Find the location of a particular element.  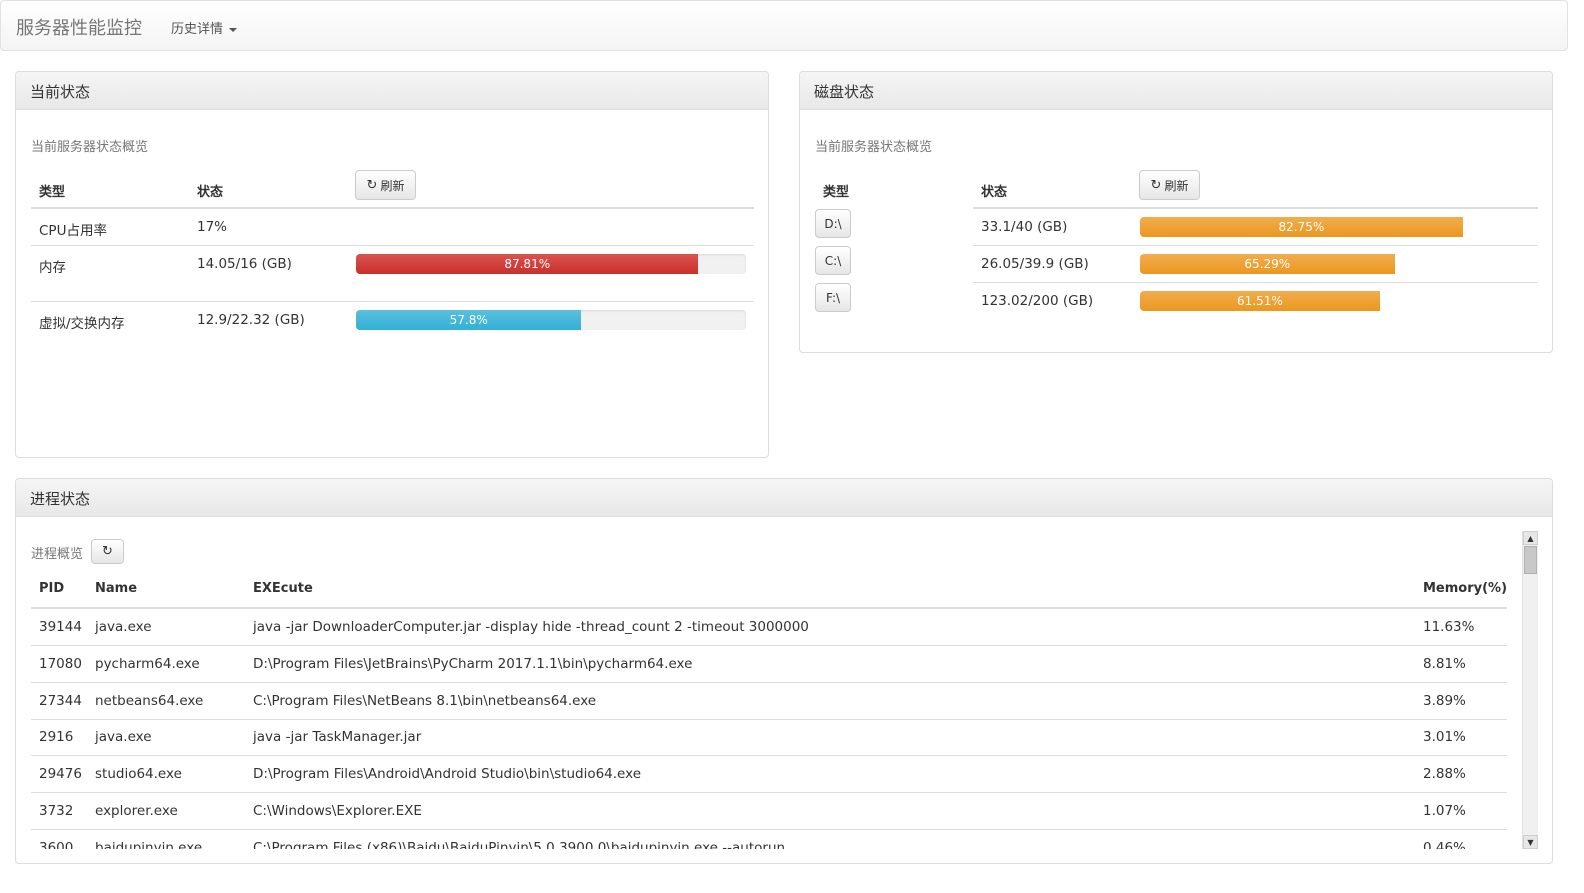

brand-title: 服务器性能监控 is located at coordinates (79, 27).